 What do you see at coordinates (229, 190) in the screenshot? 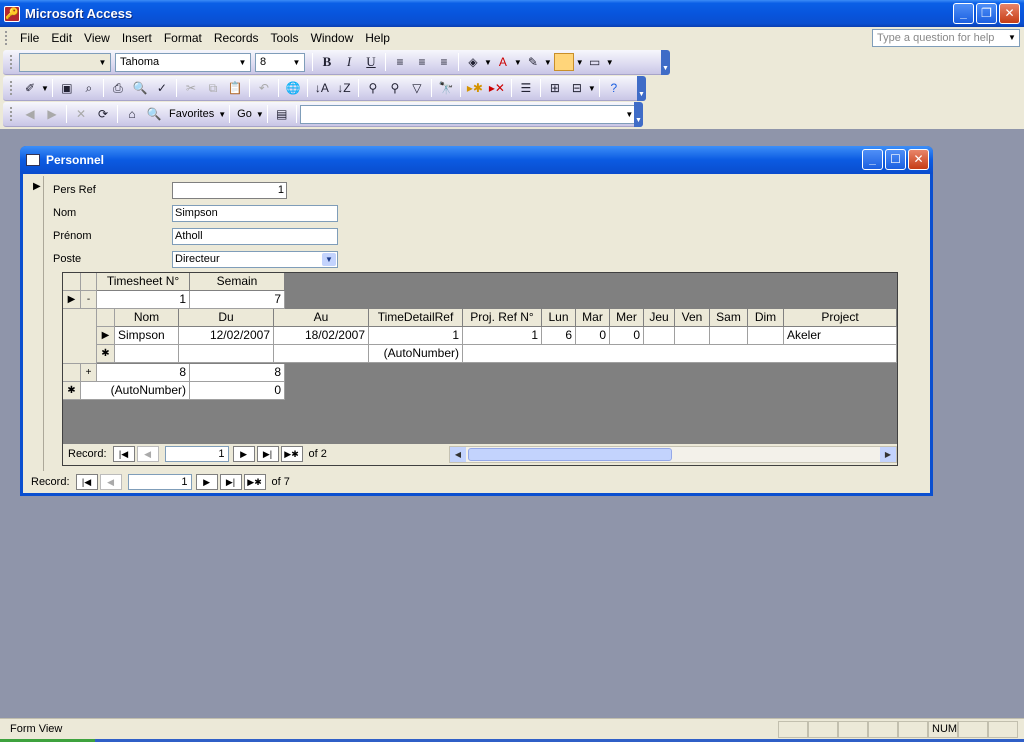
I see `pers-ref-field: 1` at bounding box center [229, 190].